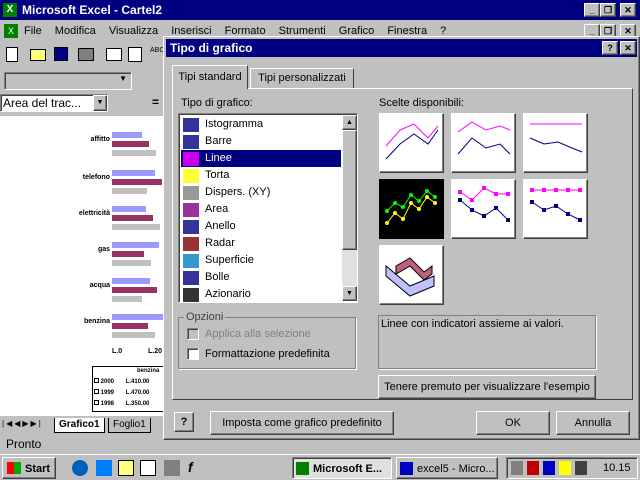  I want to click on subtype-stacked-line, so click(483, 143).